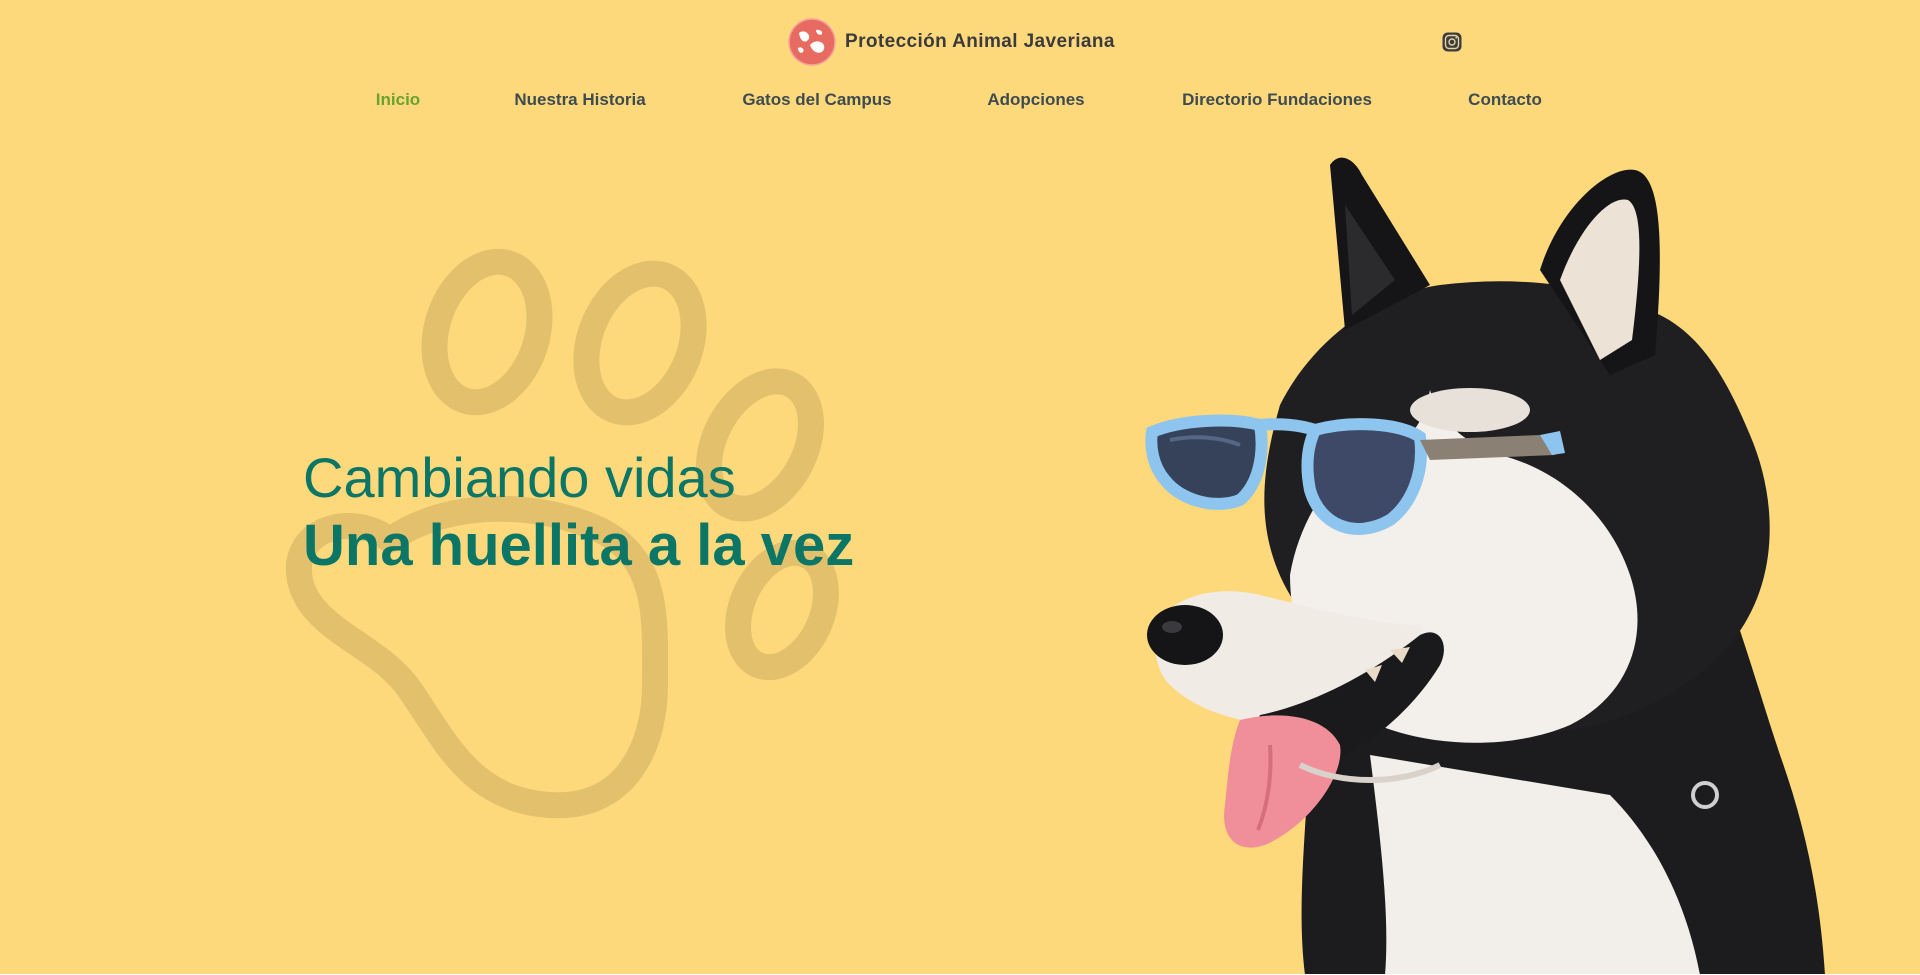 The width and height of the screenshot is (1920, 975). I want to click on instagram-link, so click(1452, 42).